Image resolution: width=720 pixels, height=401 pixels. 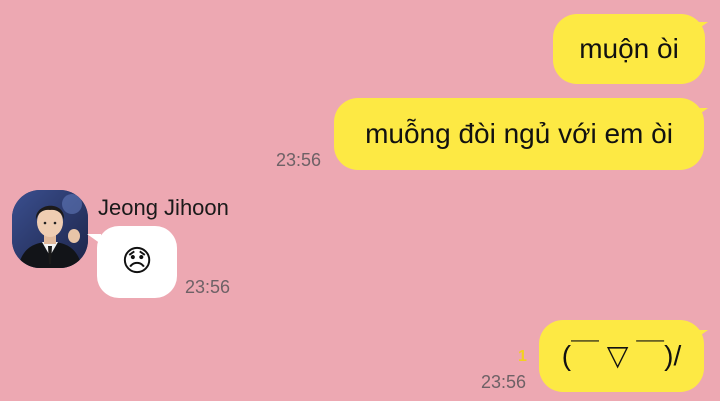 I want to click on outgoing-message-bubble: muộn òi, so click(x=629, y=49).